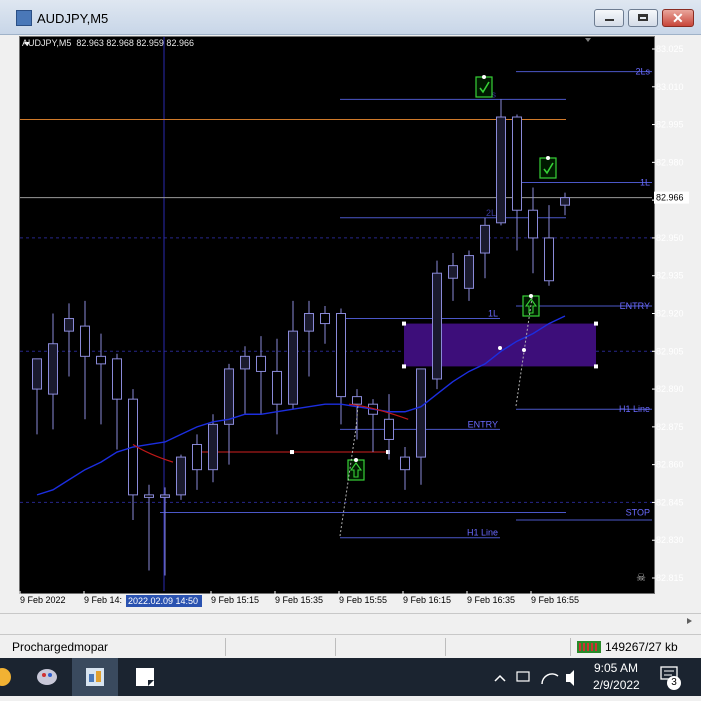 This screenshot has width=701, height=701. Describe the element at coordinates (350, 621) in the screenshot. I see `horizontal-scrollbar` at that location.